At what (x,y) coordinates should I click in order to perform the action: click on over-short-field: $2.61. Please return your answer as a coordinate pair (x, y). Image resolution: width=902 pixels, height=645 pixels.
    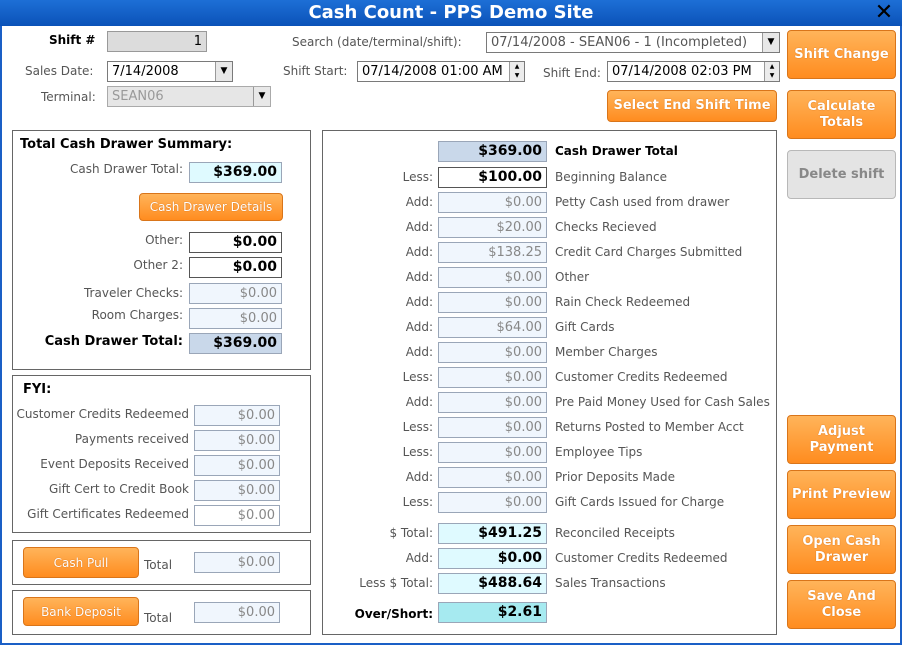
    Looking at the image, I should click on (492, 612).